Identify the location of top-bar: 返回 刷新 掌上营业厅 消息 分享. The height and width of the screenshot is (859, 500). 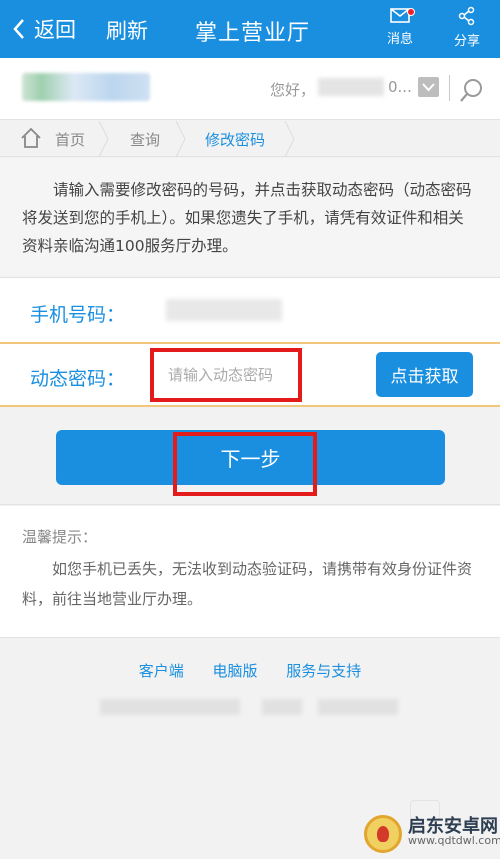
(250, 29).